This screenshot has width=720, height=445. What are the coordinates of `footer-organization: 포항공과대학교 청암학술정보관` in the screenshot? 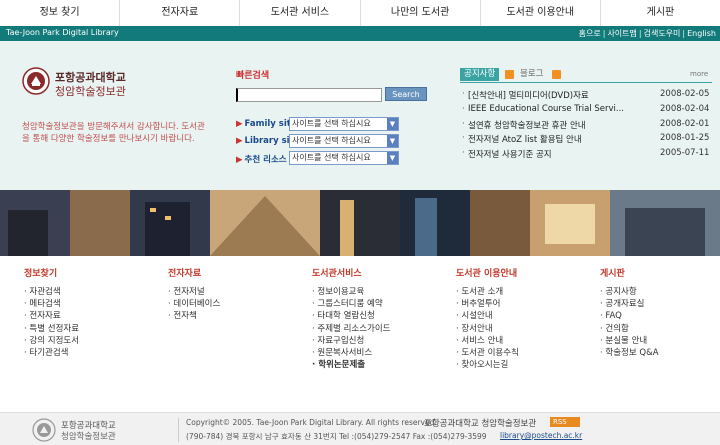 It's located at (480, 424).